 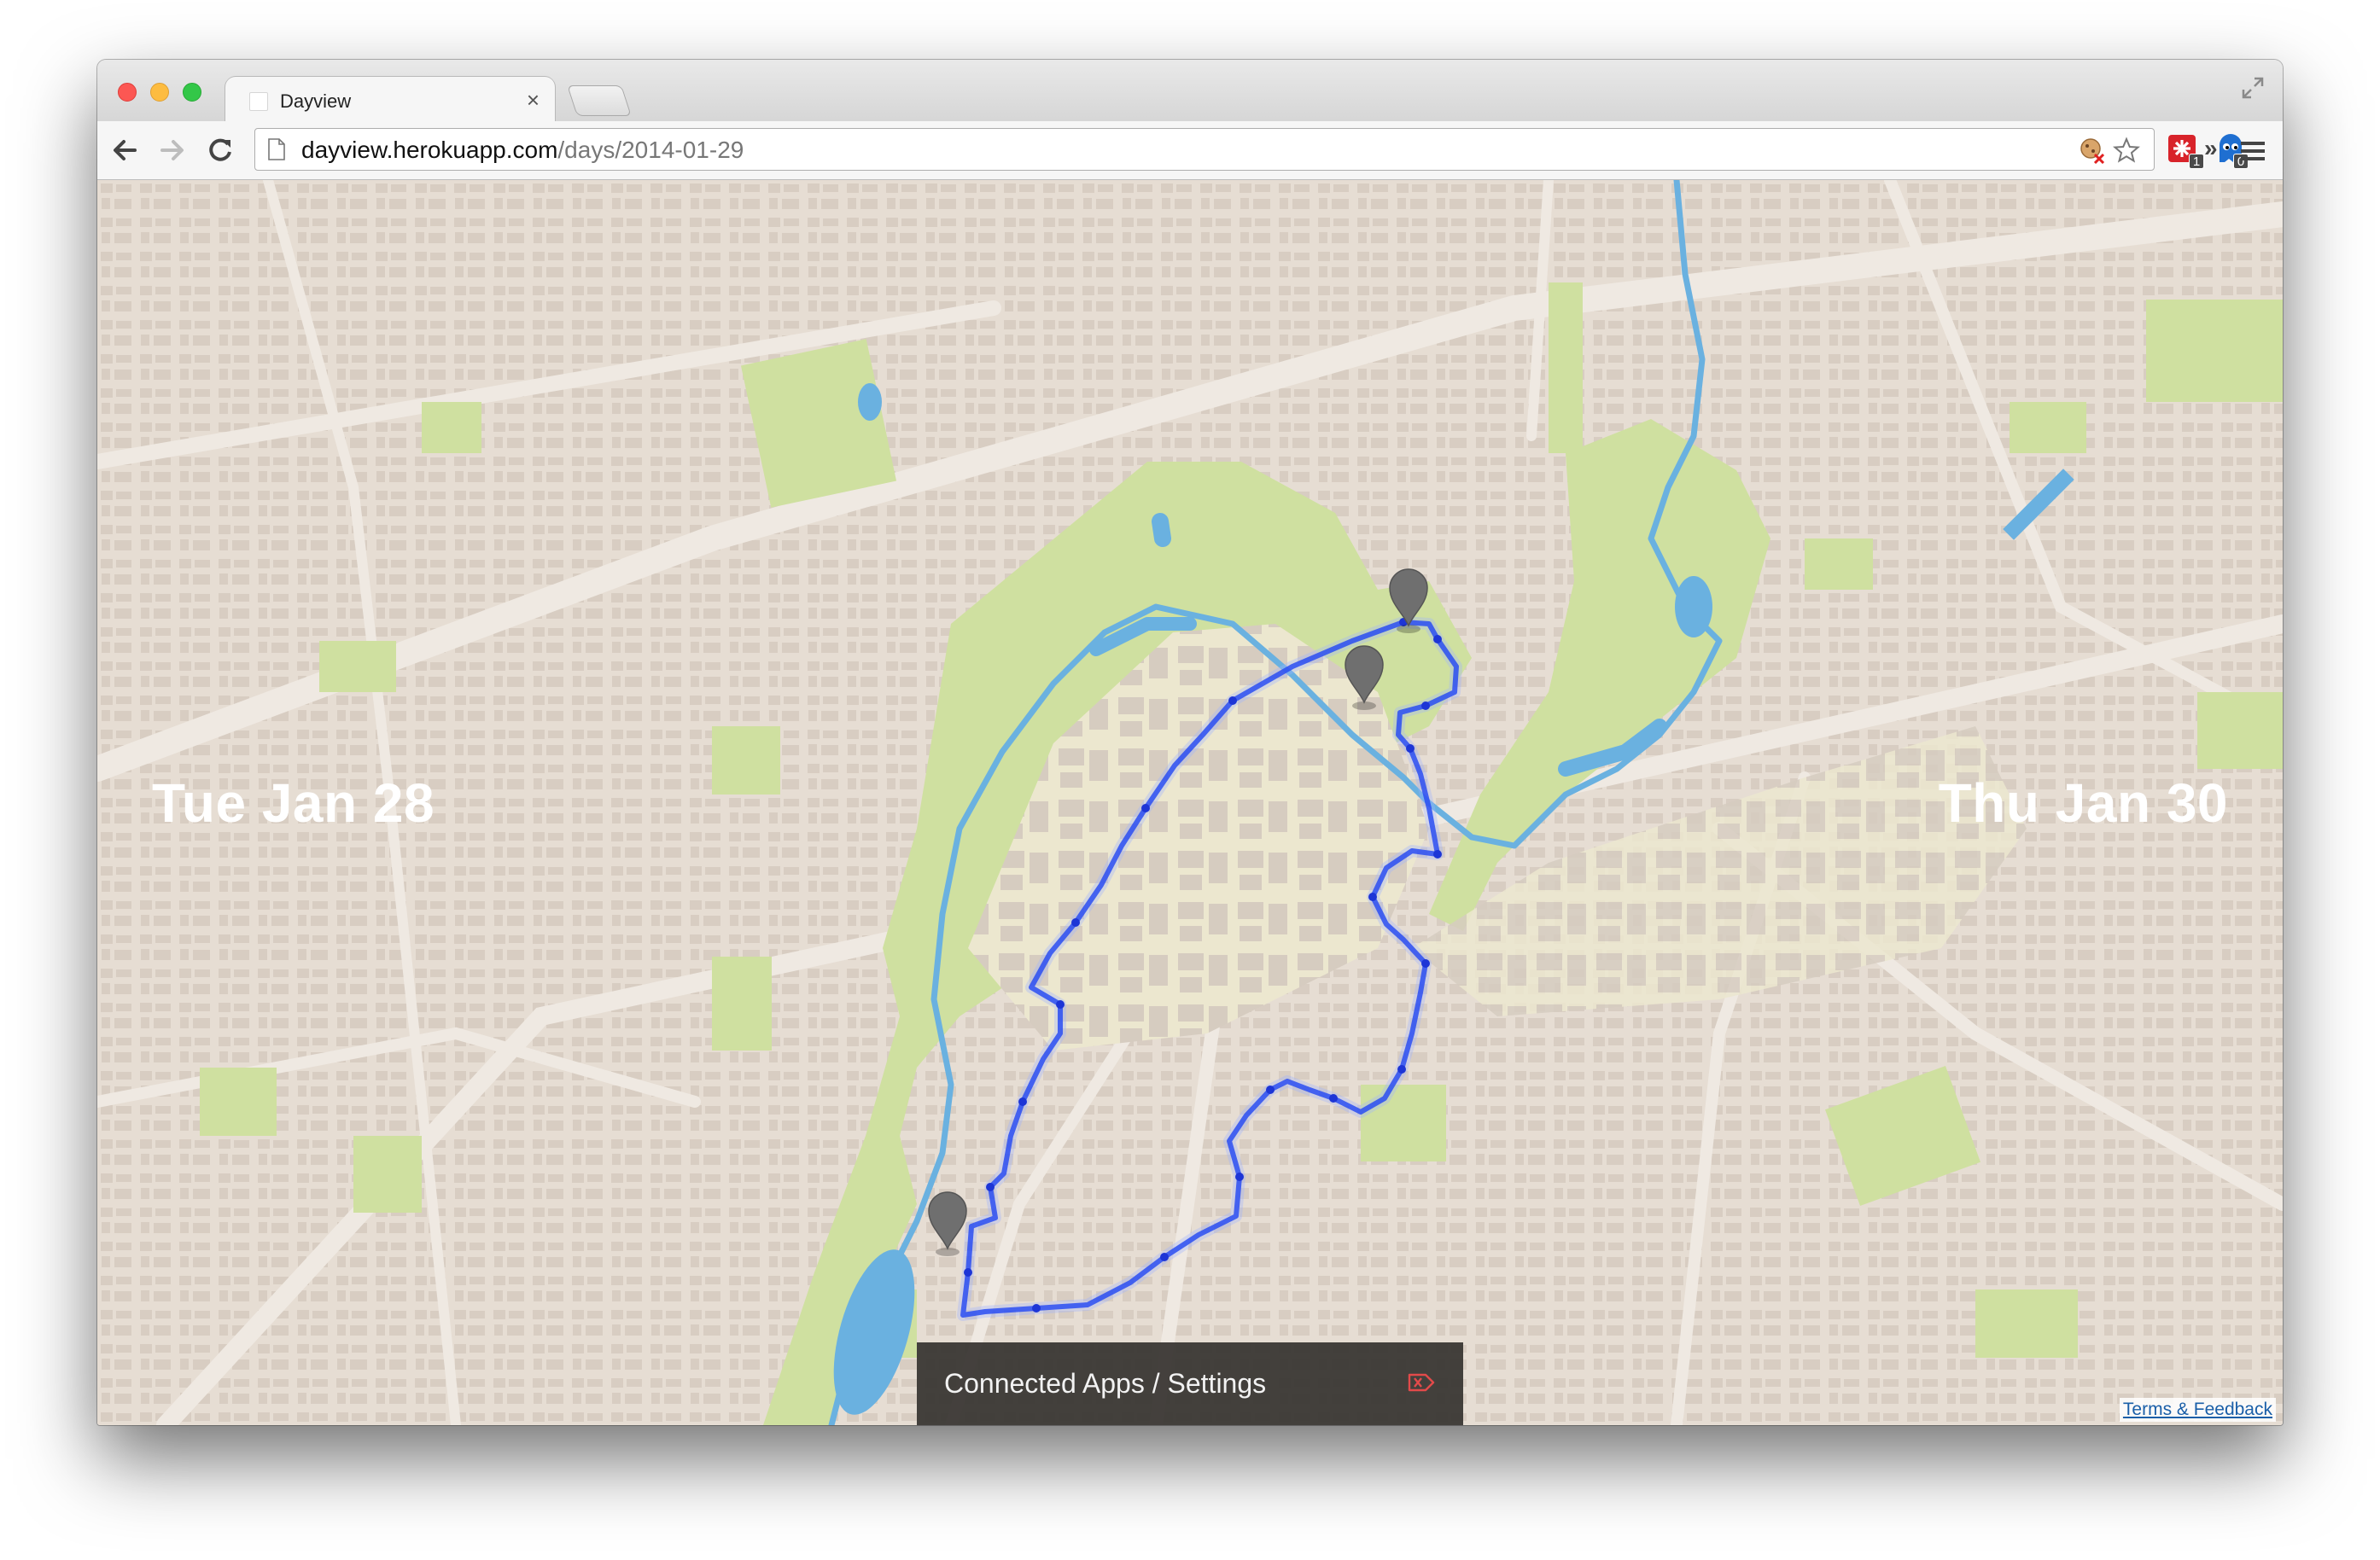 I want to click on page-favicon-icon, so click(x=258, y=101).